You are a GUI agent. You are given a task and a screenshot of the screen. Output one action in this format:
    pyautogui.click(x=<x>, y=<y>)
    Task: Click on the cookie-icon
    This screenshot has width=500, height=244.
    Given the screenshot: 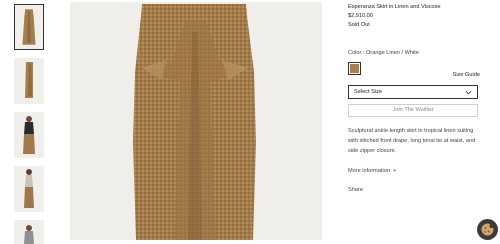 What is the action you would take?
    pyautogui.click(x=487, y=229)
    